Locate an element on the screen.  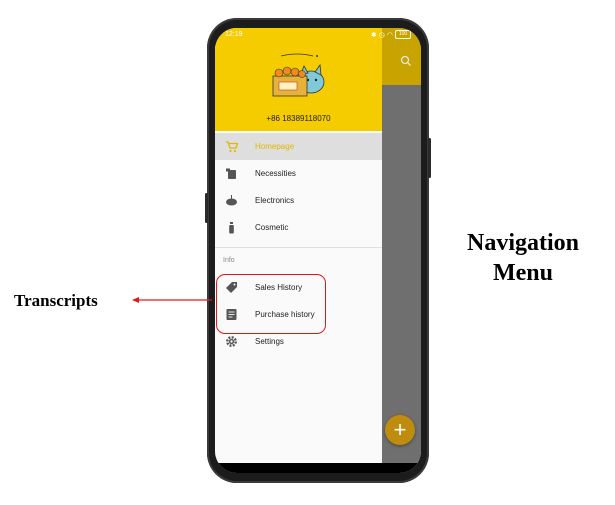
gear-icon is located at coordinates (231, 341).